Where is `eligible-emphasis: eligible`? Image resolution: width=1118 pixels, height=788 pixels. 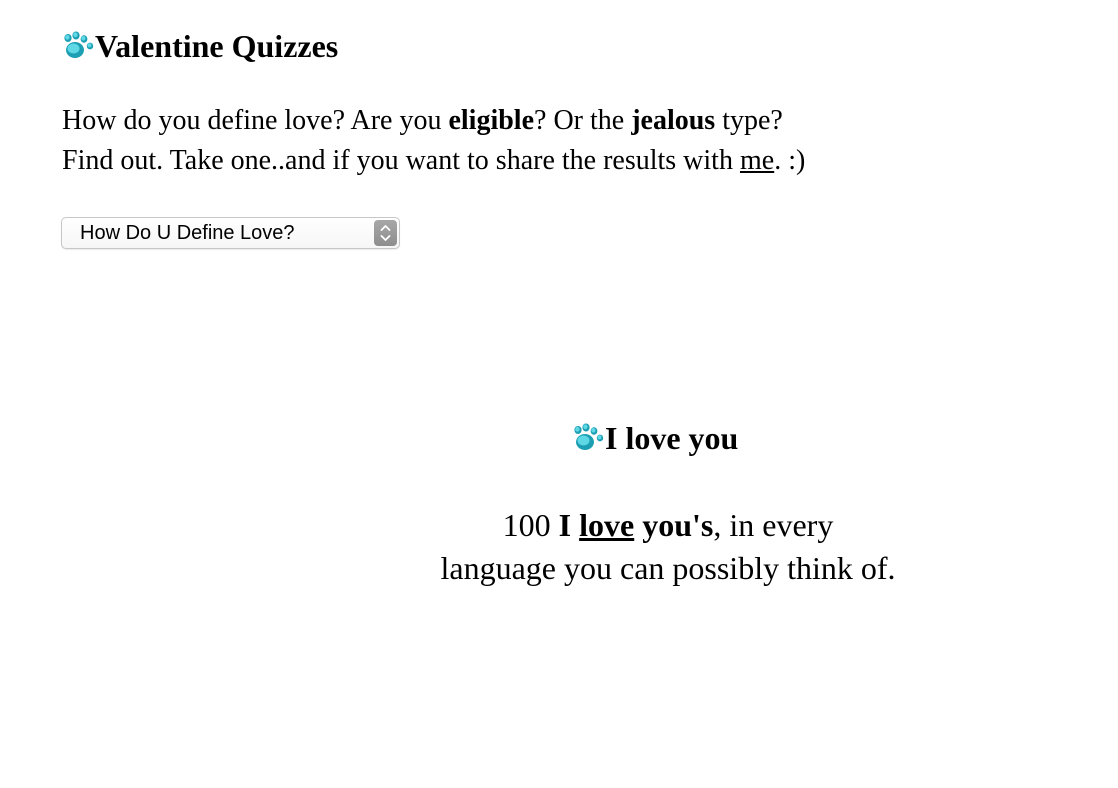
eligible-emphasis: eligible is located at coordinates (491, 120).